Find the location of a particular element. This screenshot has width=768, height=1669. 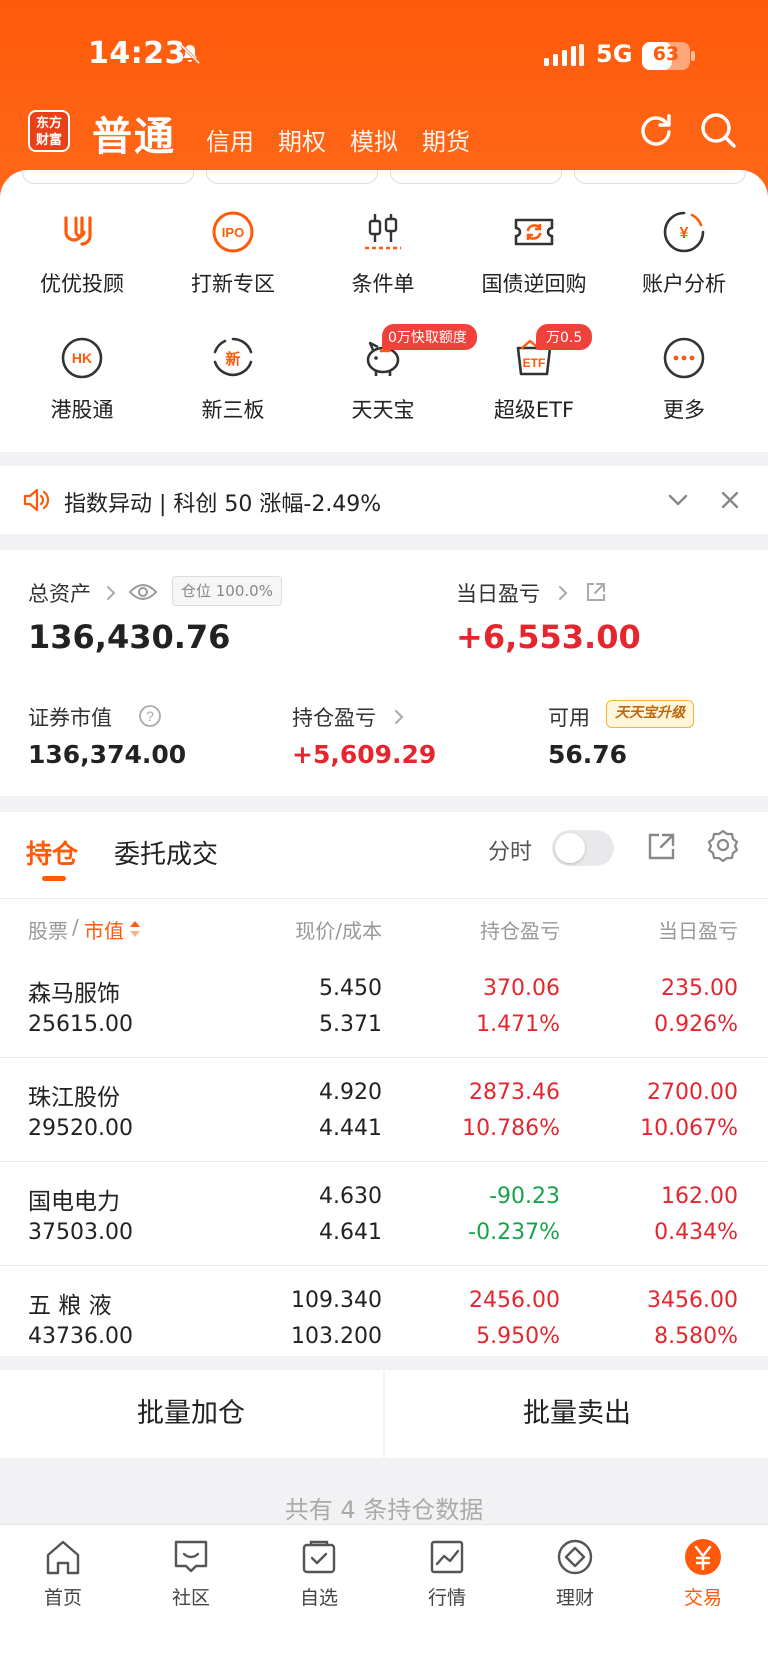

svg-text: HK is located at coordinates (82, 358).